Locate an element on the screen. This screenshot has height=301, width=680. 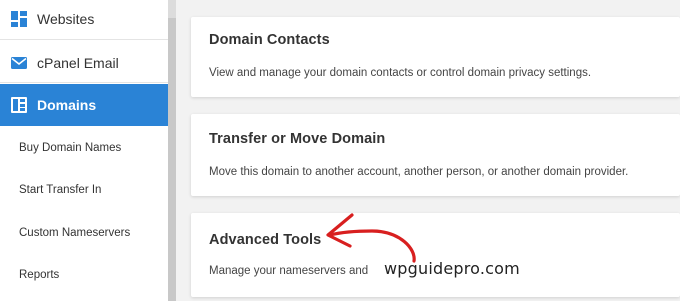
sidebar-subitem-start-transfer-in: Start Transfer In is located at coordinates (84, 191).